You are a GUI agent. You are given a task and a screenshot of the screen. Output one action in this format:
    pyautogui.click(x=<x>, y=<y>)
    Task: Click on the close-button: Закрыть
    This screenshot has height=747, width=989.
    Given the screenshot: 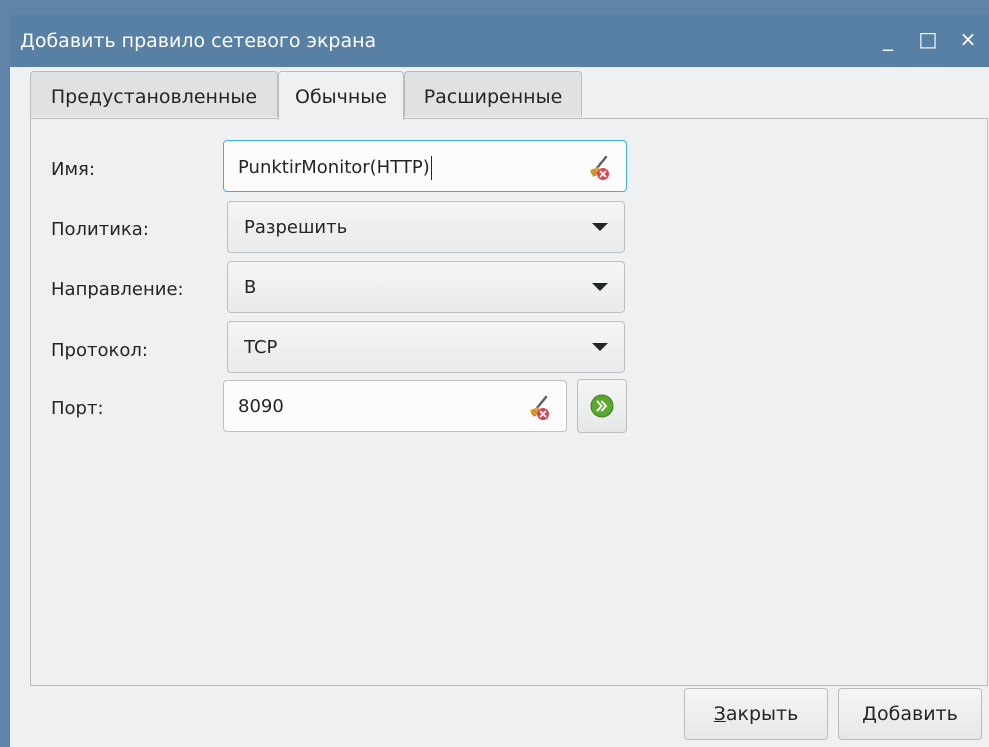 What is the action you would take?
    pyautogui.click(x=756, y=714)
    